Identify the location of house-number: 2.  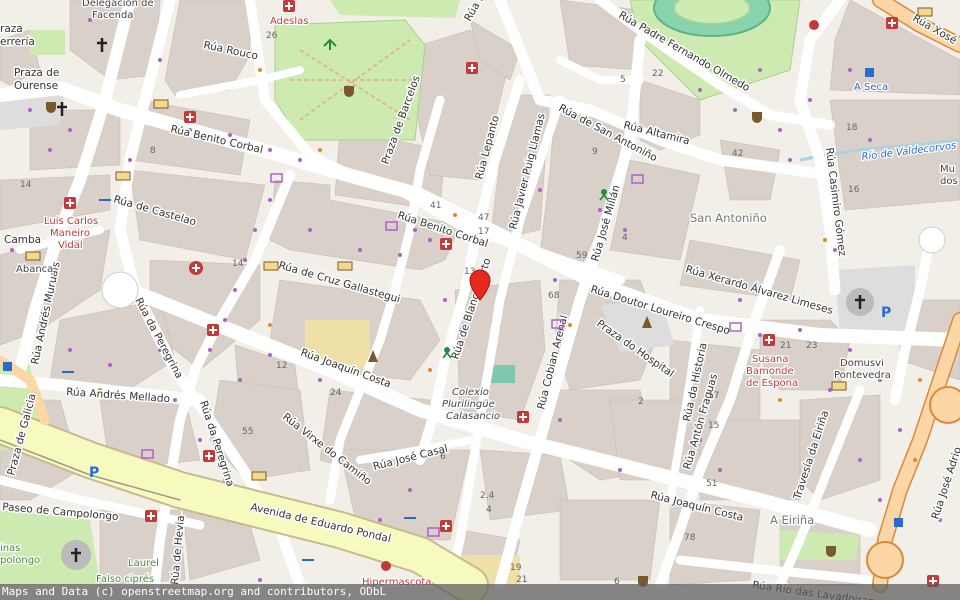
(641, 402).